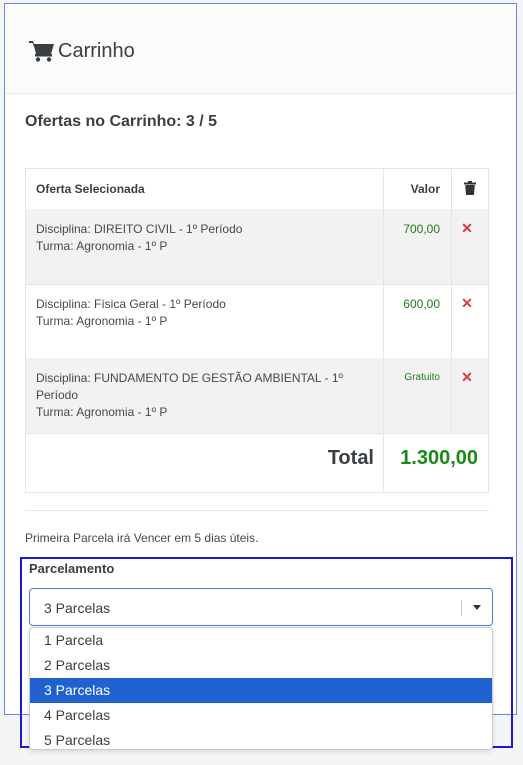 This screenshot has width=523, height=765. What do you see at coordinates (421, 304) in the screenshot?
I see `offer-price: 600,00` at bounding box center [421, 304].